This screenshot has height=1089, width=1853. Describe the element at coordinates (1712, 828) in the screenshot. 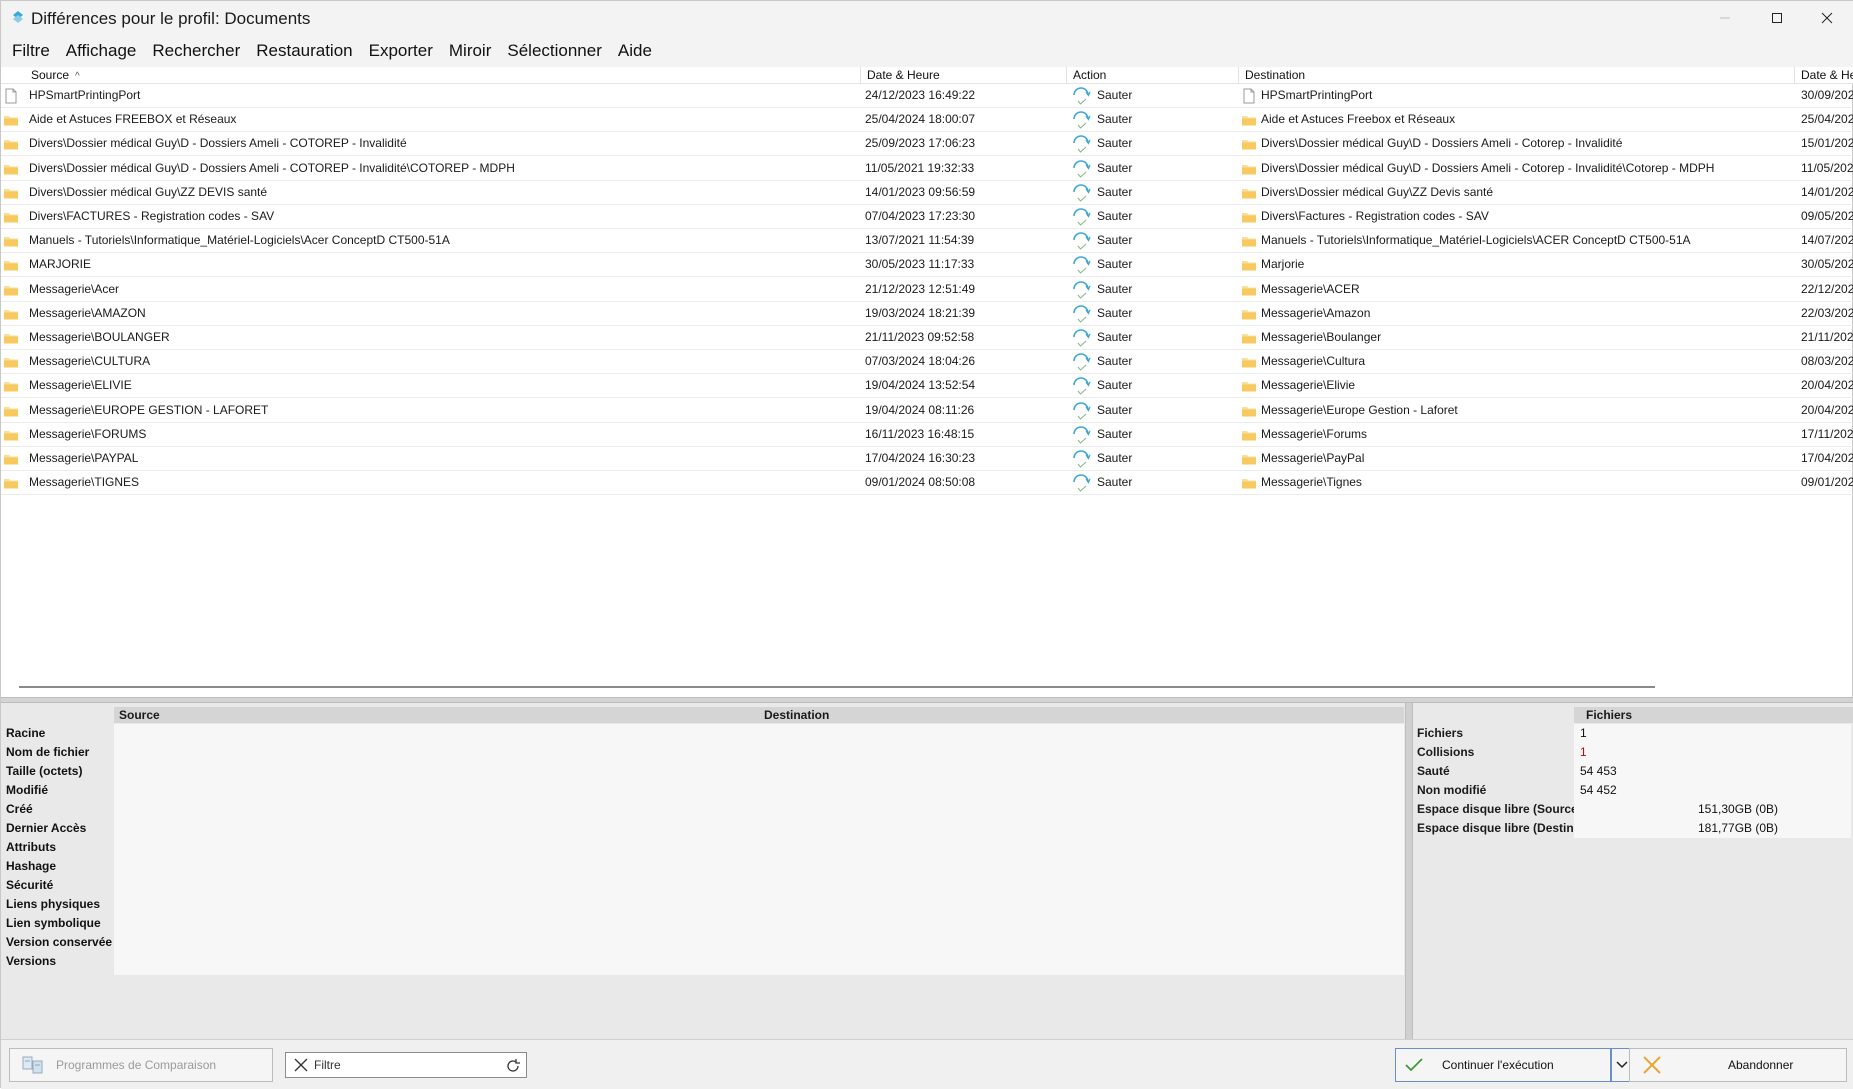

I see `stat-value-cell: 181,77GB (0B)` at that location.